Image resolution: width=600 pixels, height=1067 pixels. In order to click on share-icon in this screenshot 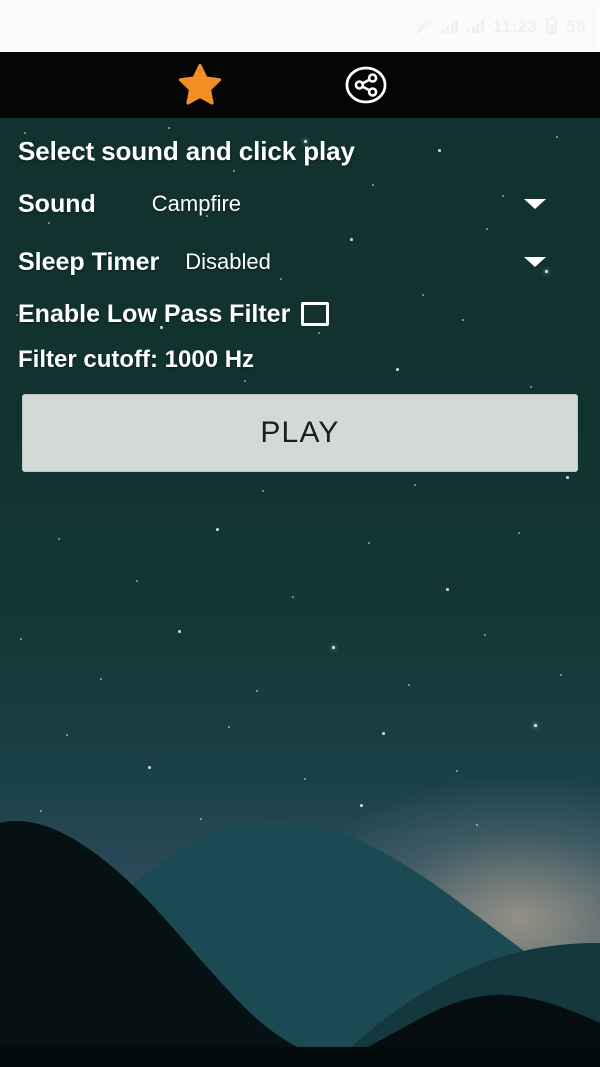, I will do `click(366, 85)`.